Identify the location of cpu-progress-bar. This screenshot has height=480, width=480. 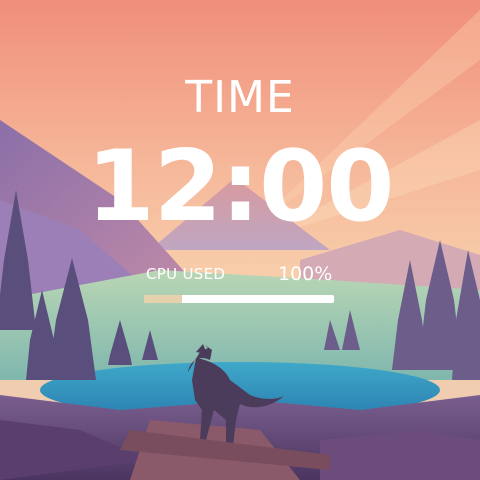
(239, 299).